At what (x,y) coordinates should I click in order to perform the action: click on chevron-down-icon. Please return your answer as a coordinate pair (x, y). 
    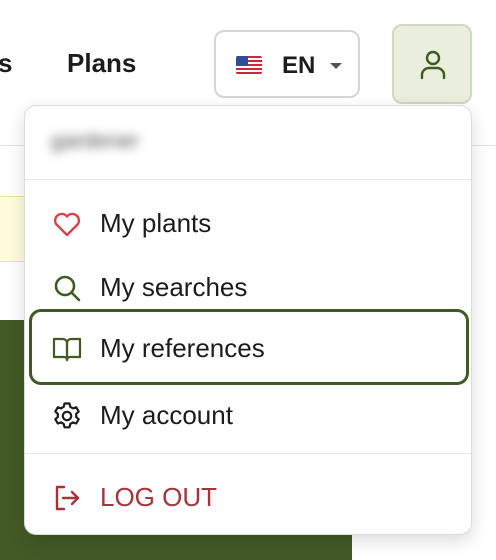
    Looking at the image, I should click on (336, 66).